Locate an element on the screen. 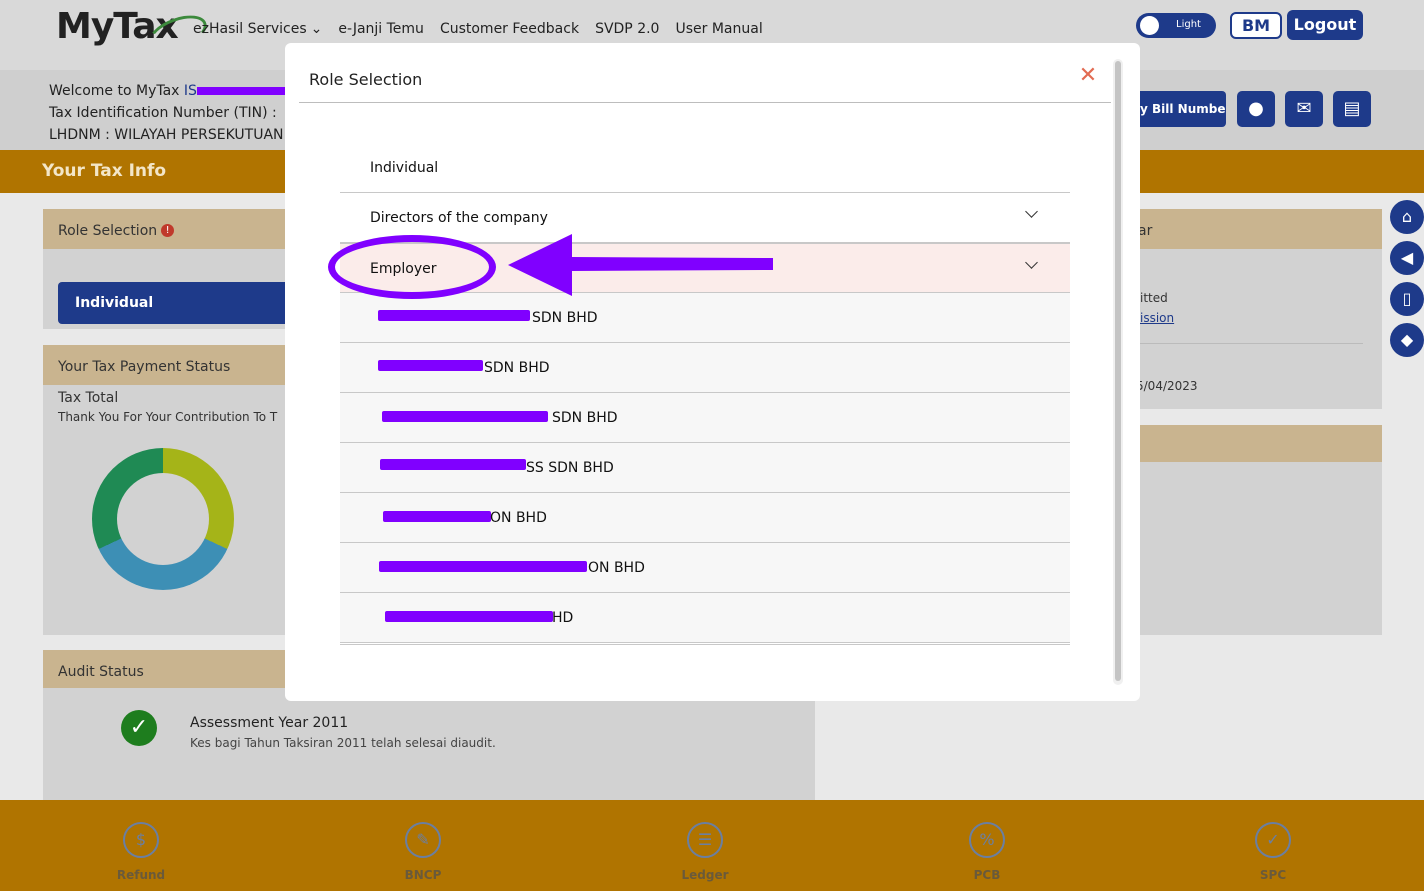 This screenshot has width=1424, height=891. highlight-arrow-icon is located at coordinates (640, 265).